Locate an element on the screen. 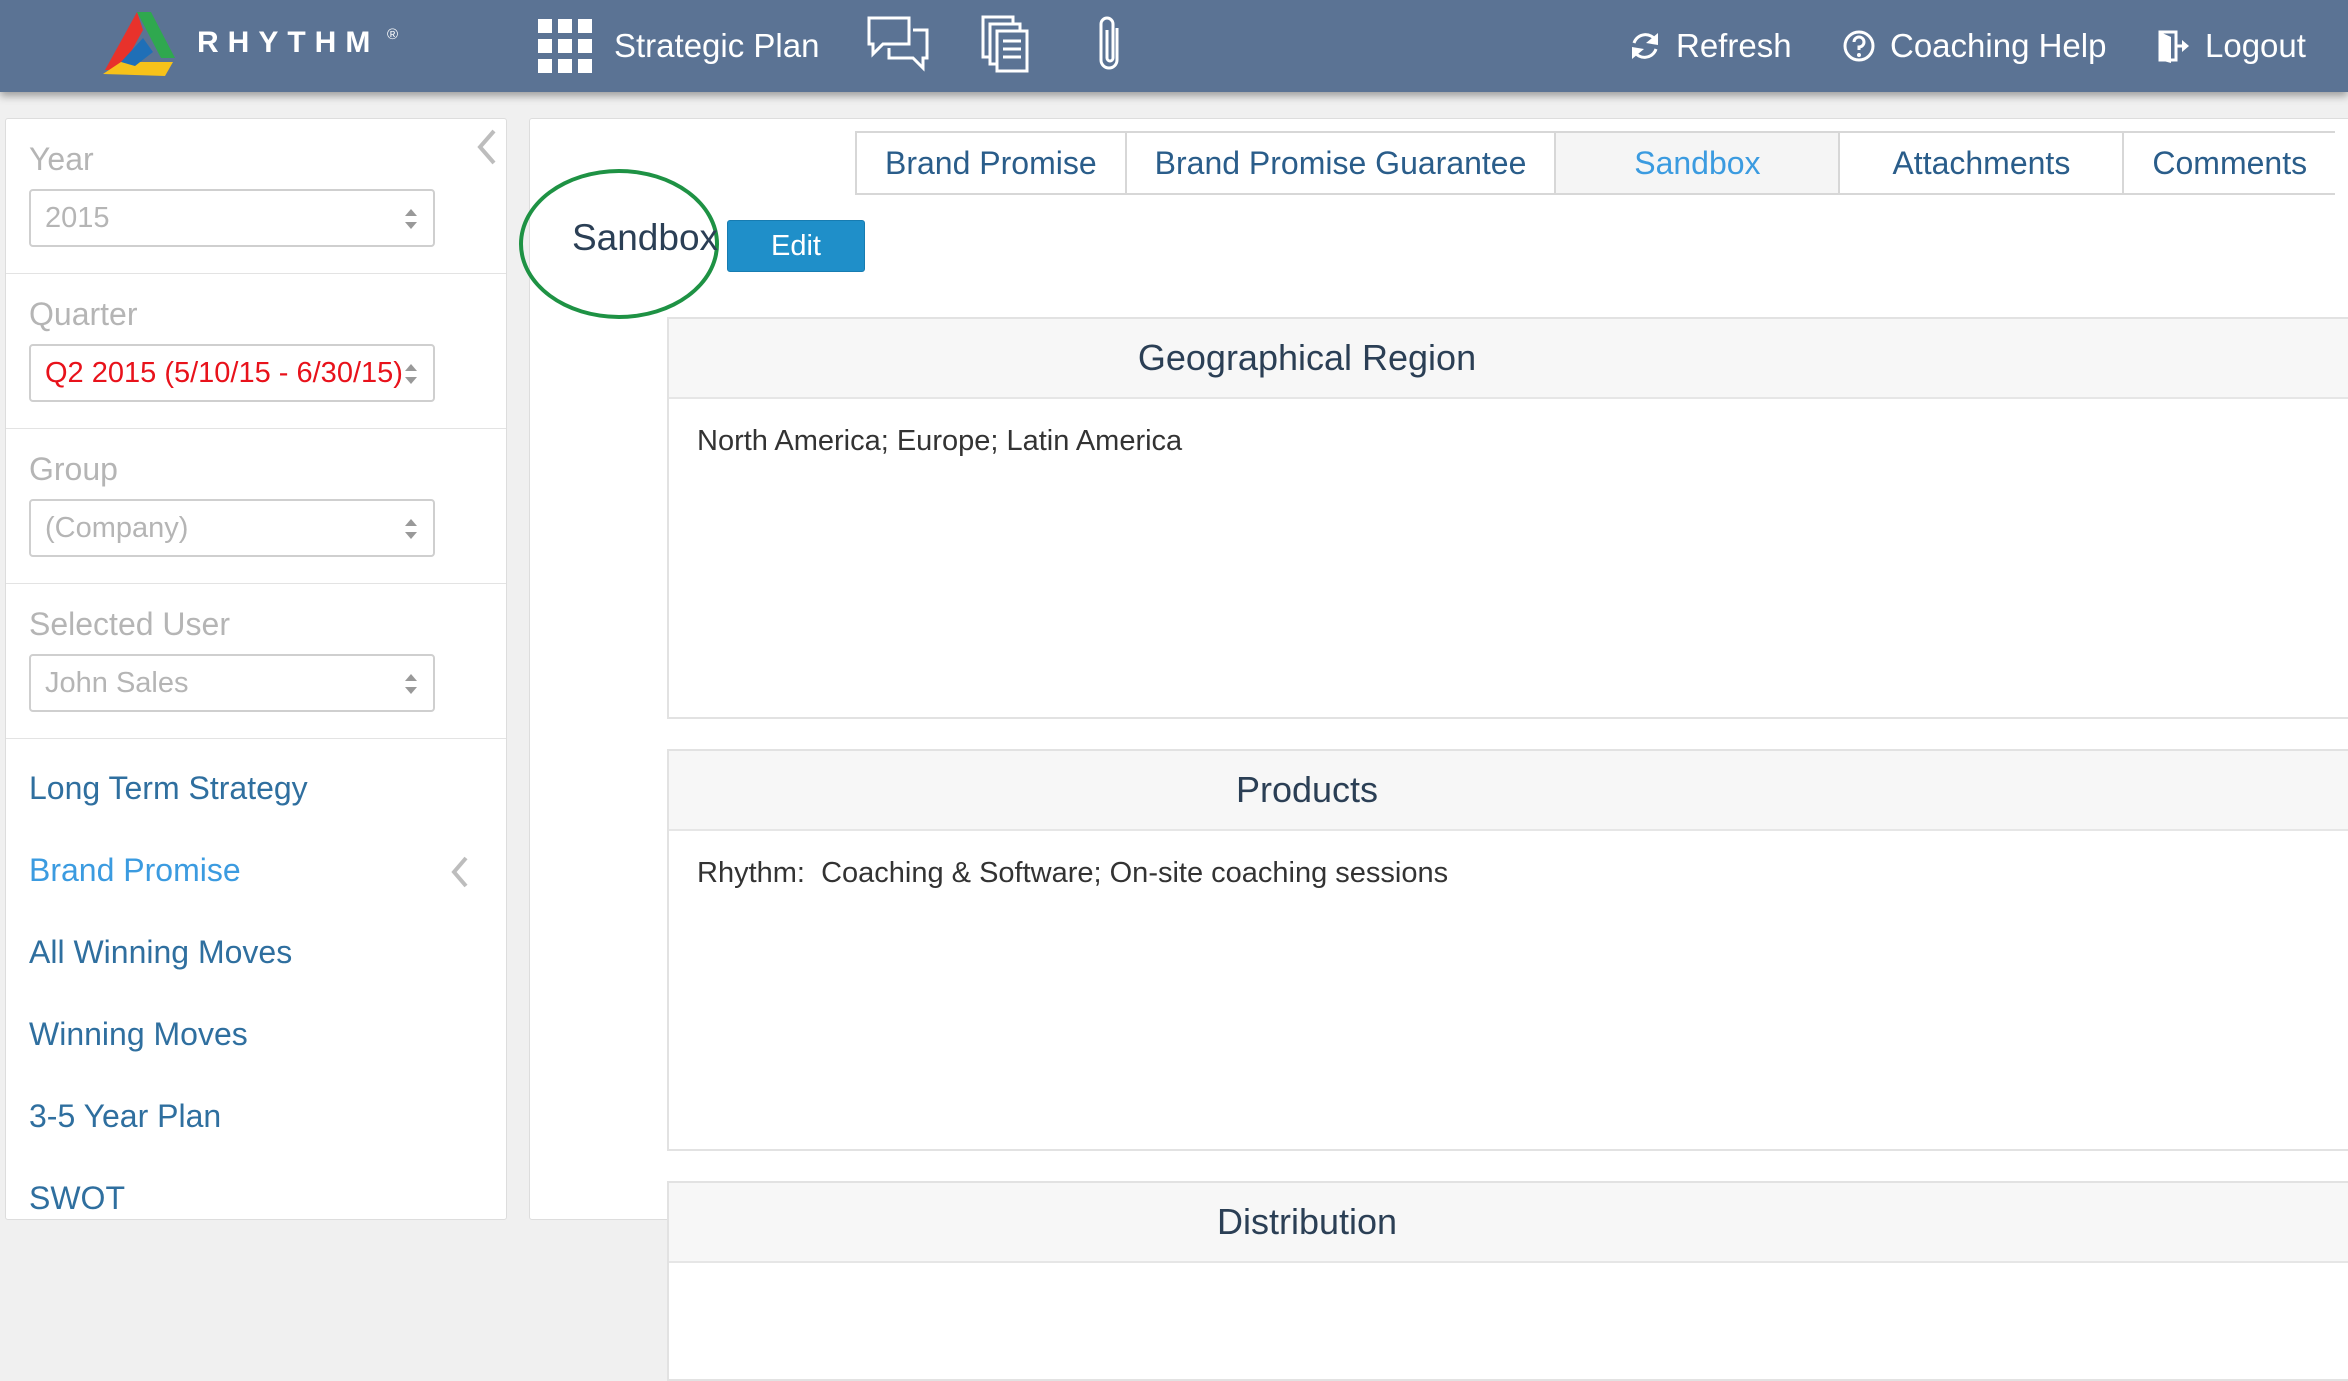 The width and height of the screenshot is (2348, 1381). quarter-filter: Quarter Q2 2015 (5/10/15 - 6/30/15) is located at coordinates (256, 351).